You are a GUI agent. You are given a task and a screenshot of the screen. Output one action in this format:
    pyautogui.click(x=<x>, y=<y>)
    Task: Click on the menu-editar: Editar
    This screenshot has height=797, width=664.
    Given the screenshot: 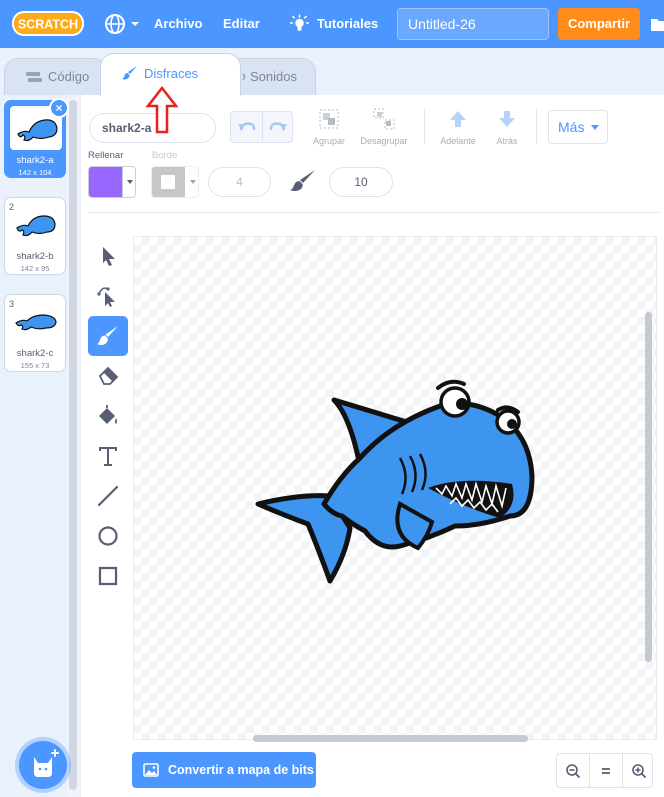 What is the action you would take?
    pyautogui.click(x=241, y=24)
    